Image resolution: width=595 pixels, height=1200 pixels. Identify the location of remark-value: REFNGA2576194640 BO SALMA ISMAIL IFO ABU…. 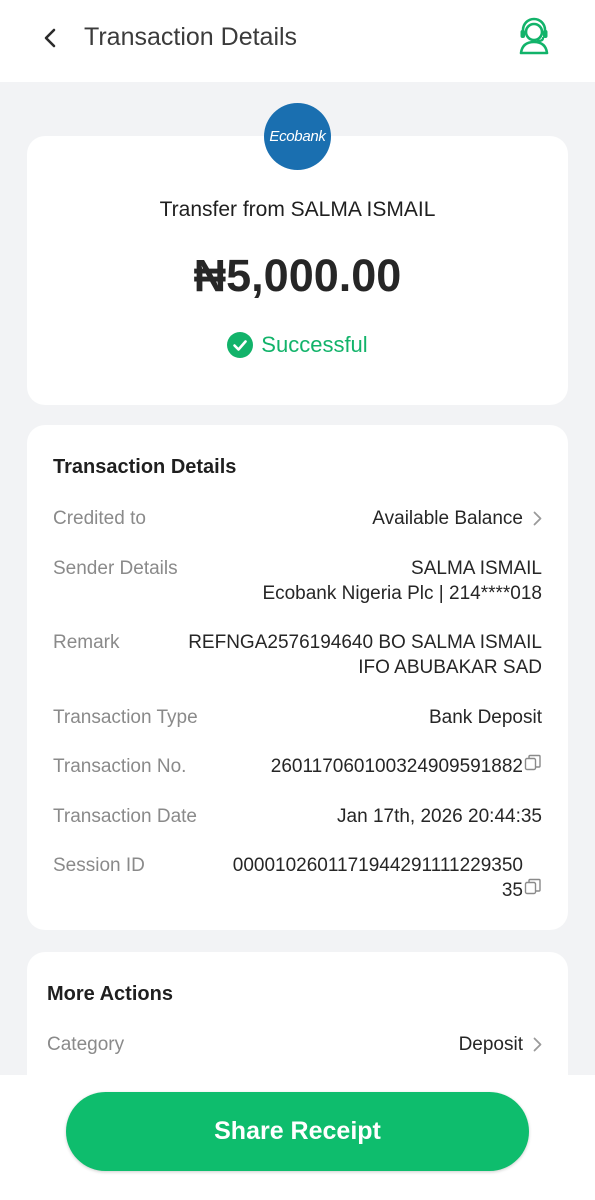
(347, 655).